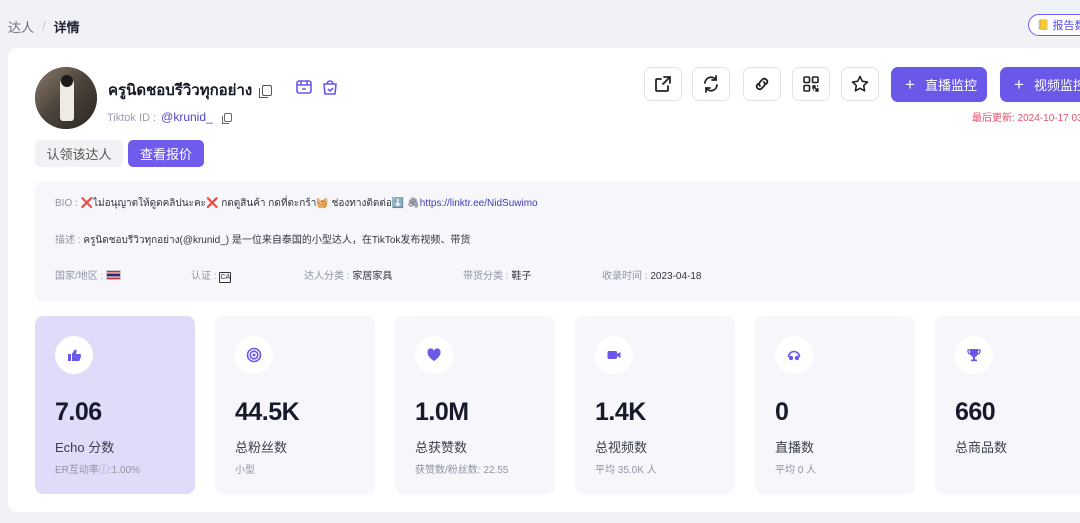  What do you see at coordinates (226, 118) in the screenshot?
I see `copy-handle-icon` at bounding box center [226, 118].